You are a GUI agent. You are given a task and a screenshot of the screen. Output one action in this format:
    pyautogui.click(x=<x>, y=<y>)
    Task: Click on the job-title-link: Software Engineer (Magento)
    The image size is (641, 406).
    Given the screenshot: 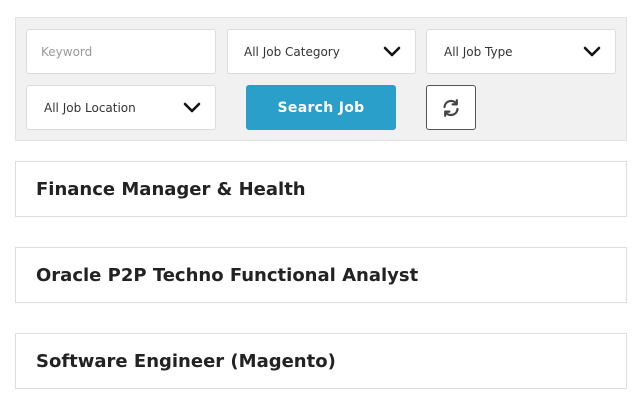 What is the action you would take?
    pyautogui.click(x=186, y=361)
    